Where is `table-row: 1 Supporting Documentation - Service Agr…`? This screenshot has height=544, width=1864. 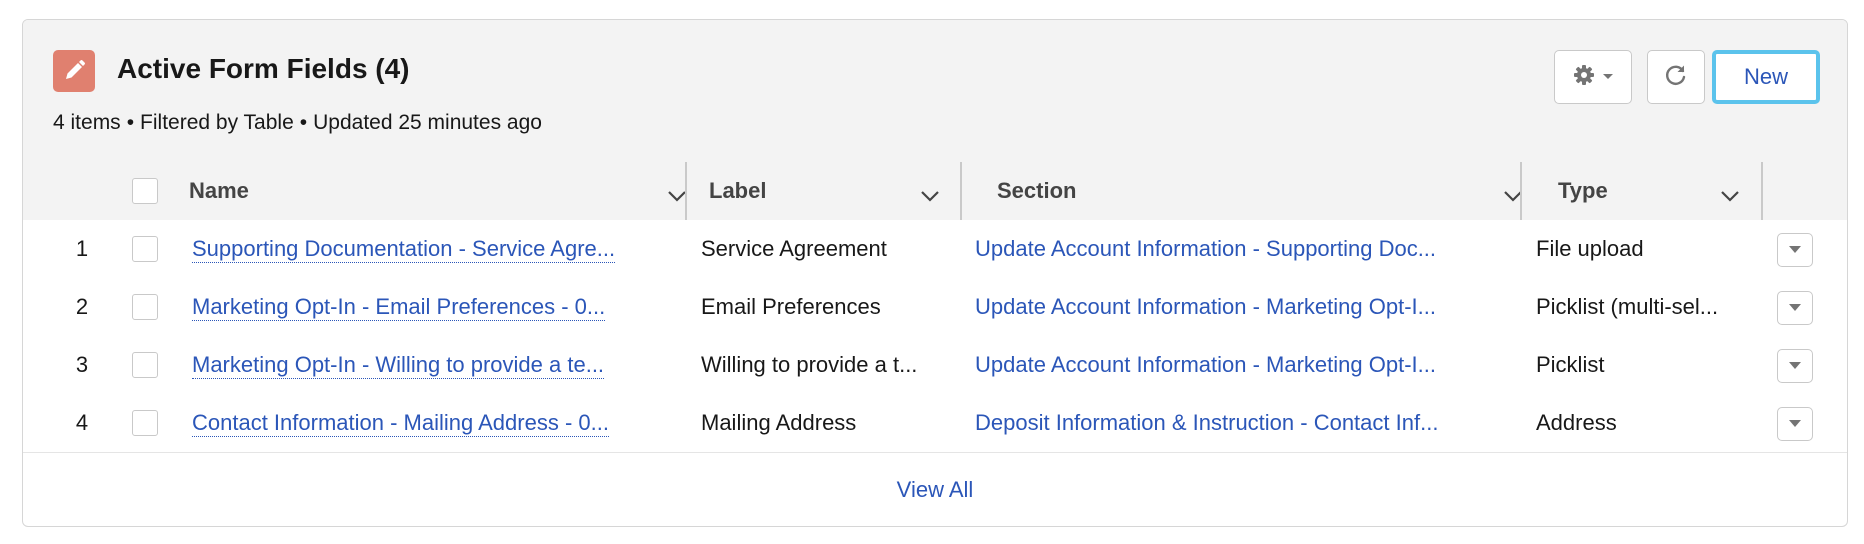
table-row: 1 Supporting Documentation - Service Agr… is located at coordinates (935, 249).